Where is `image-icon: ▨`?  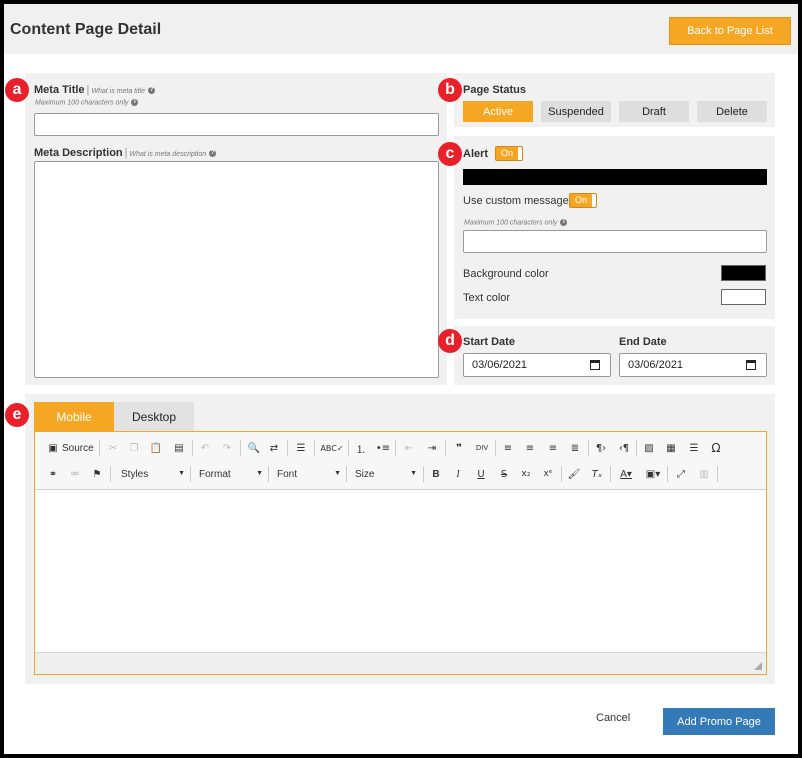
image-icon: ▨ is located at coordinates (649, 448).